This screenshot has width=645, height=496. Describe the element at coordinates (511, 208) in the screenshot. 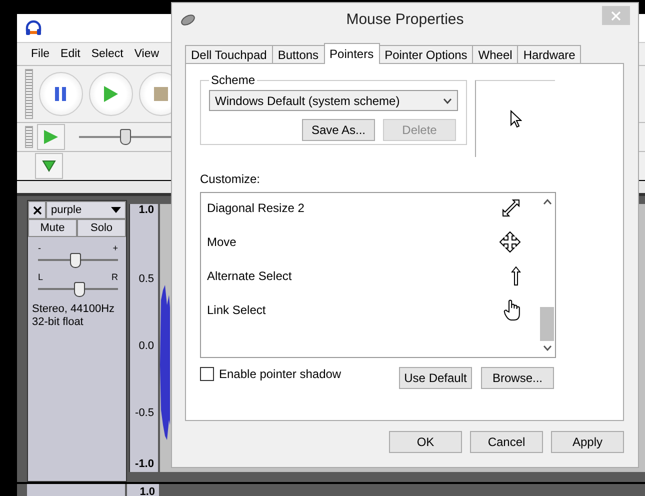

I see `diagonal-resize-icon` at that location.